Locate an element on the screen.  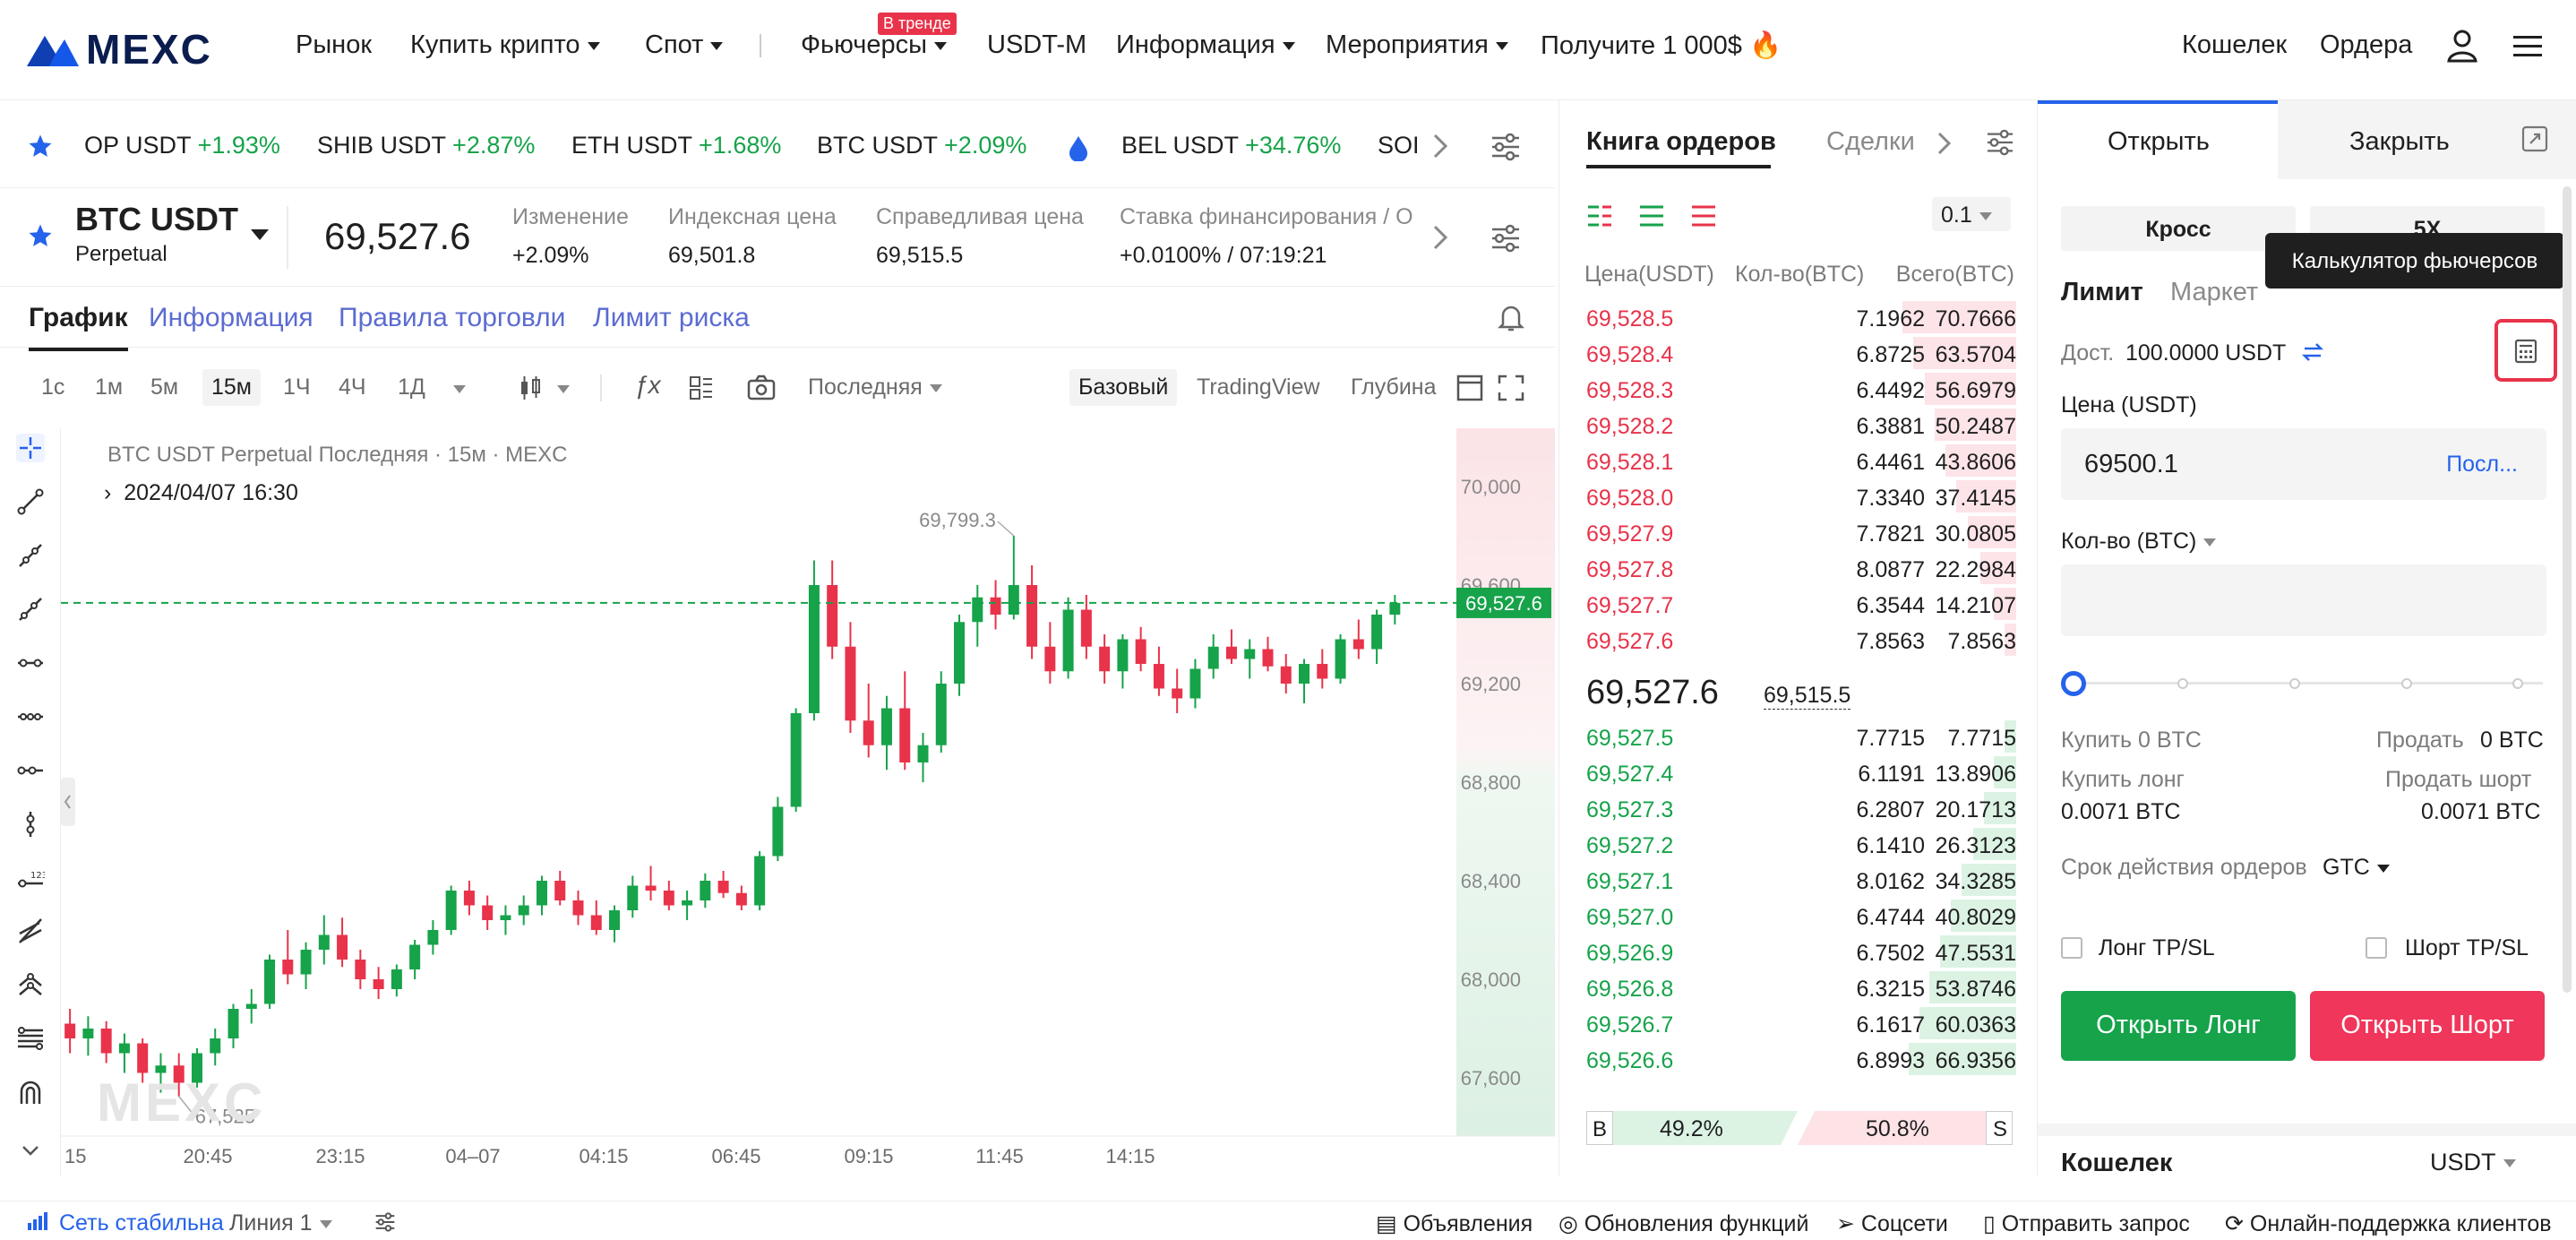
bid-row: 69,527.3 6.2807 20.1713 is located at coordinates (1787, 808).